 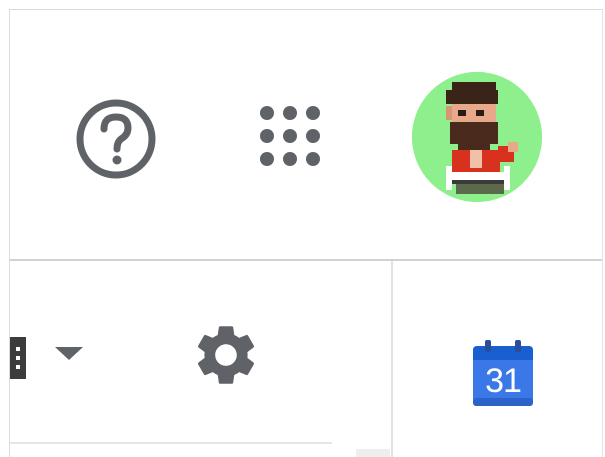 I want to click on help-button, so click(x=116, y=139).